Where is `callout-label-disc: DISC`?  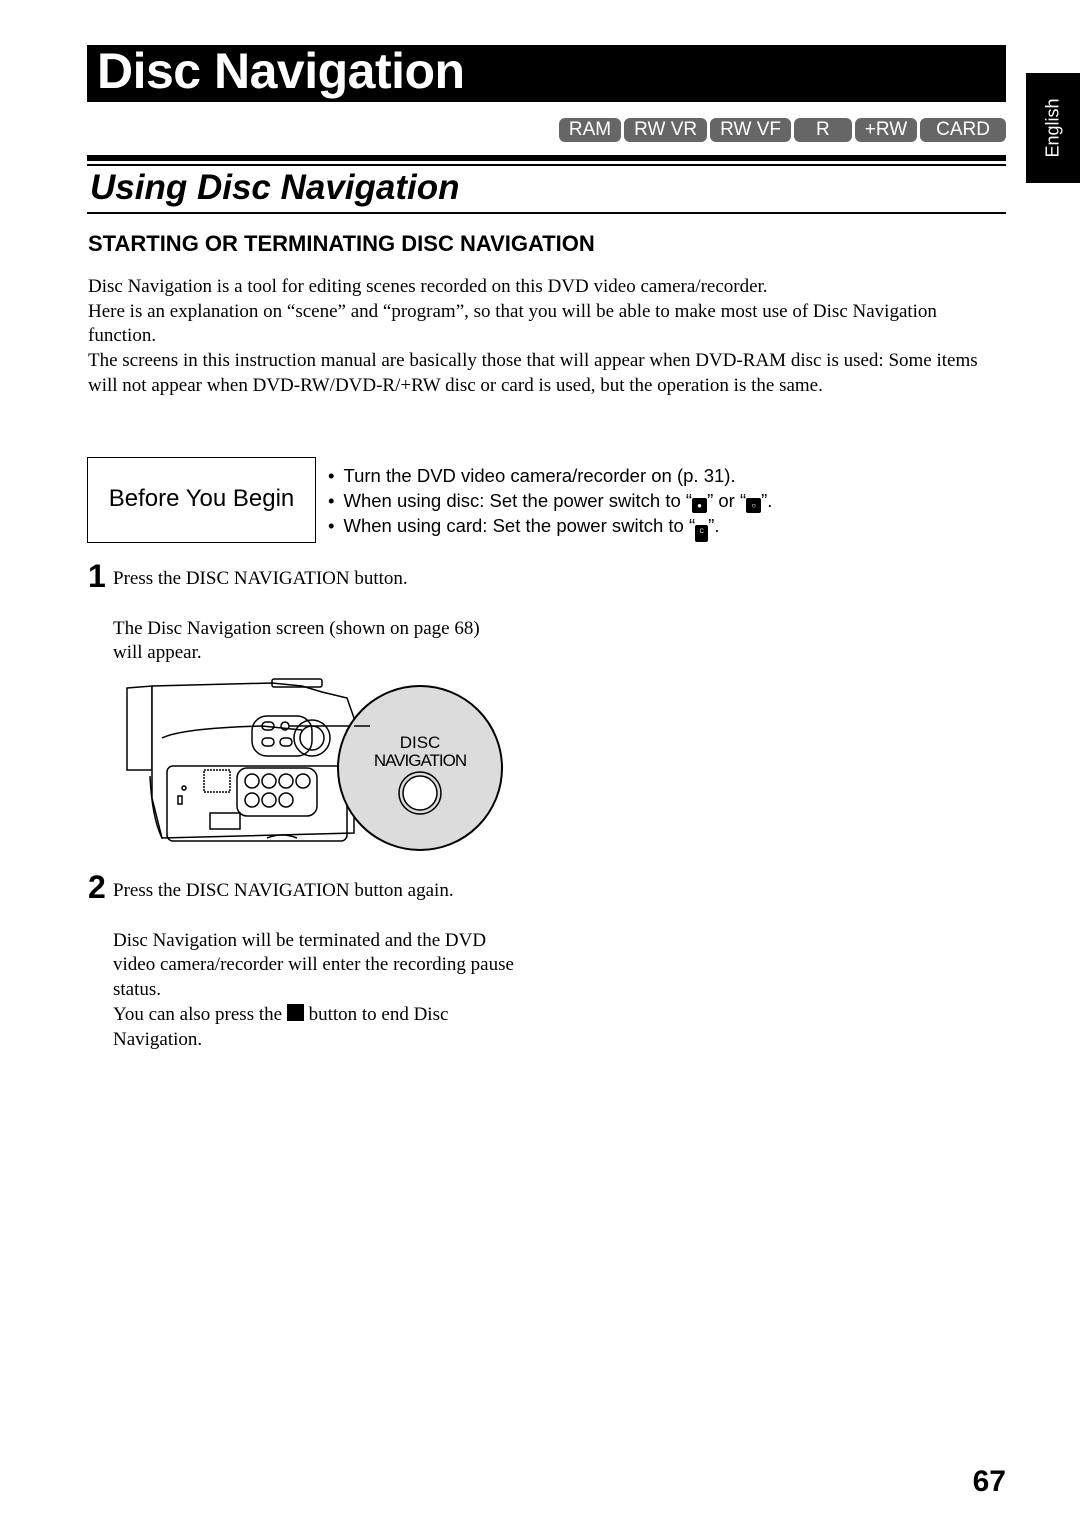 callout-label-disc: DISC is located at coordinates (420, 742).